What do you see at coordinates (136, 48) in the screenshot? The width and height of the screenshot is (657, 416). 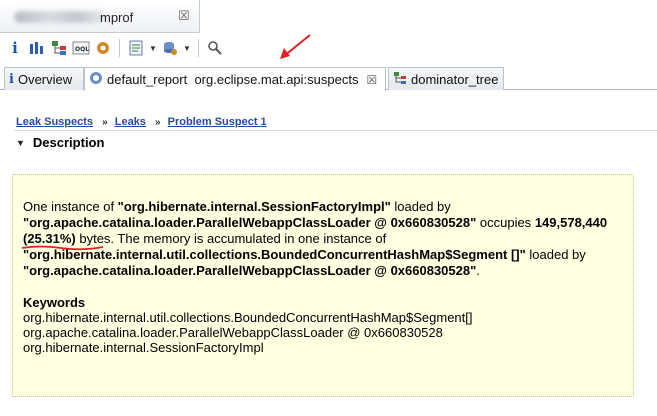 I see `query-browser-icon` at bounding box center [136, 48].